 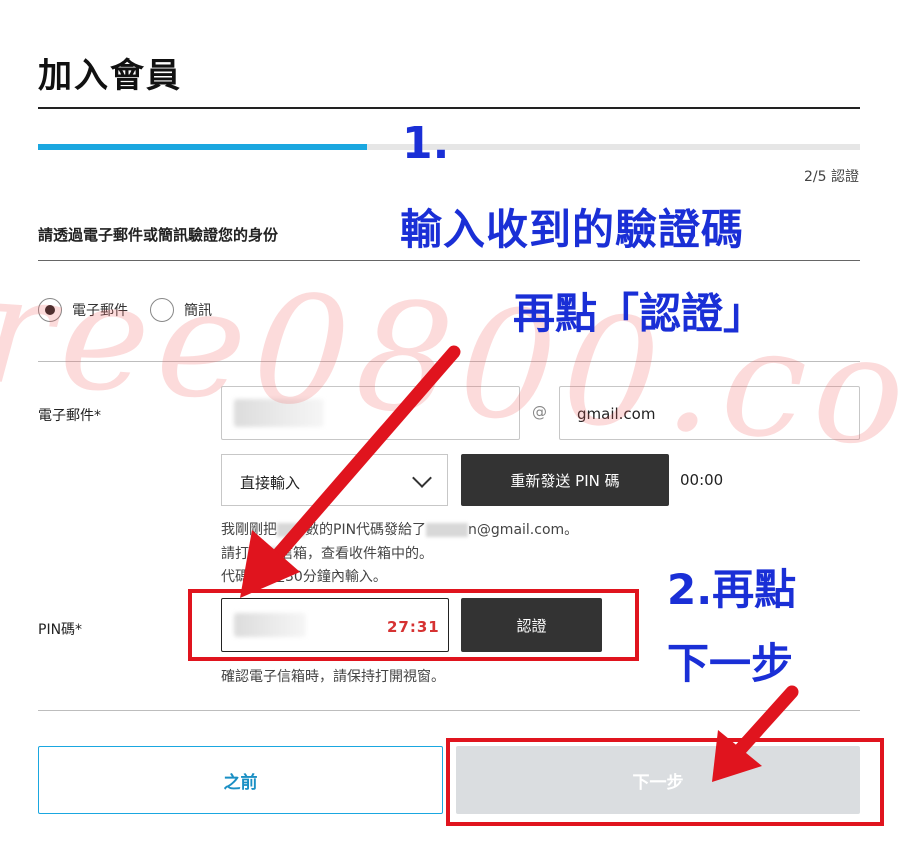 What do you see at coordinates (732, 589) in the screenshot?
I see `annotation-step2-line1: 2.再點` at bounding box center [732, 589].